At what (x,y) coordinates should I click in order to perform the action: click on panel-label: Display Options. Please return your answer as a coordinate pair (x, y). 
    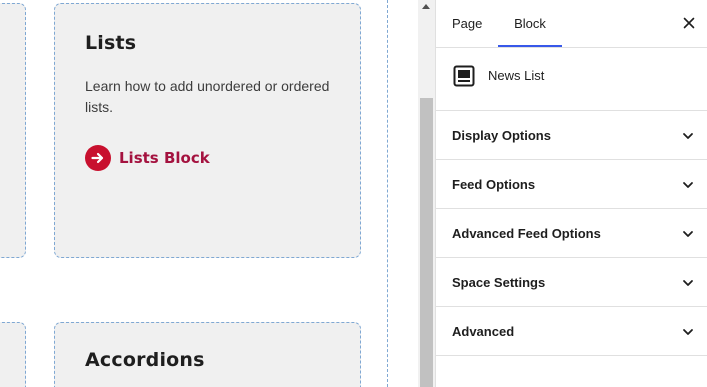
    Looking at the image, I should click on (501, 135).